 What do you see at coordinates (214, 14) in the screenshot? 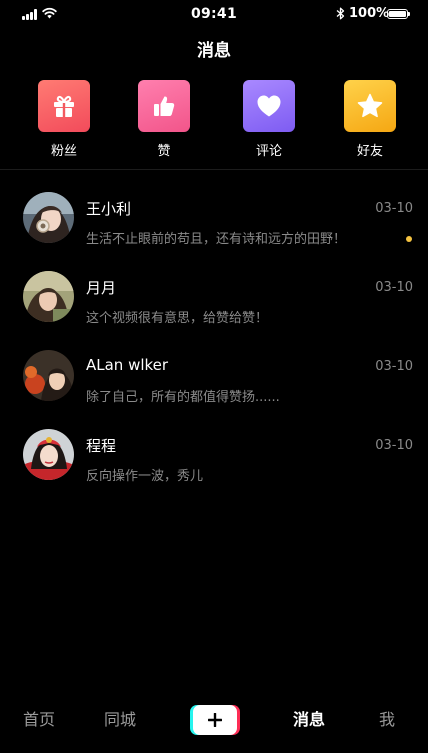
I see `status-bar: 09:41 100%` at bounding box center [214, 14].